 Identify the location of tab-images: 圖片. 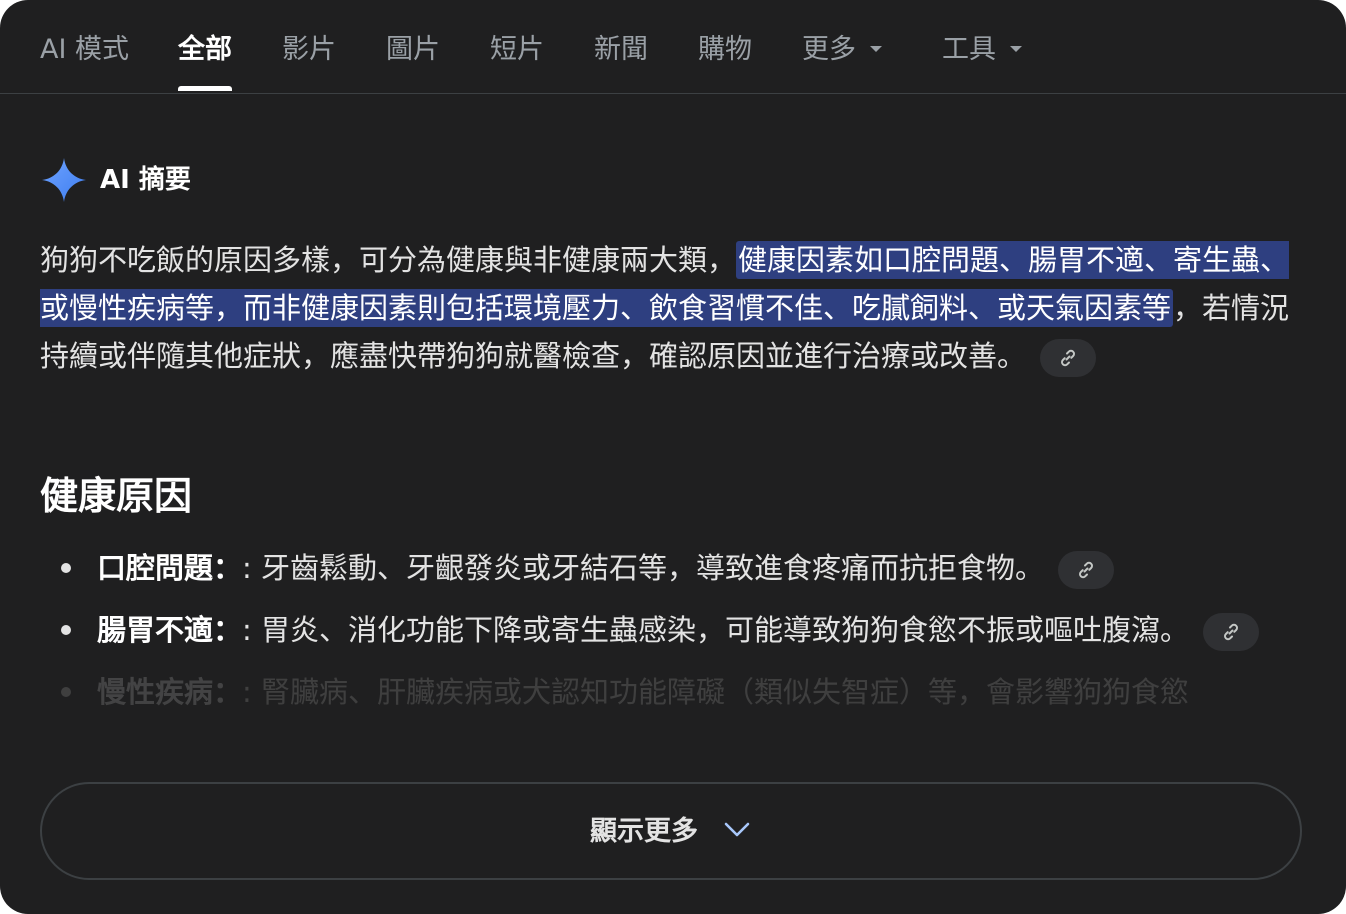
(413, 50).